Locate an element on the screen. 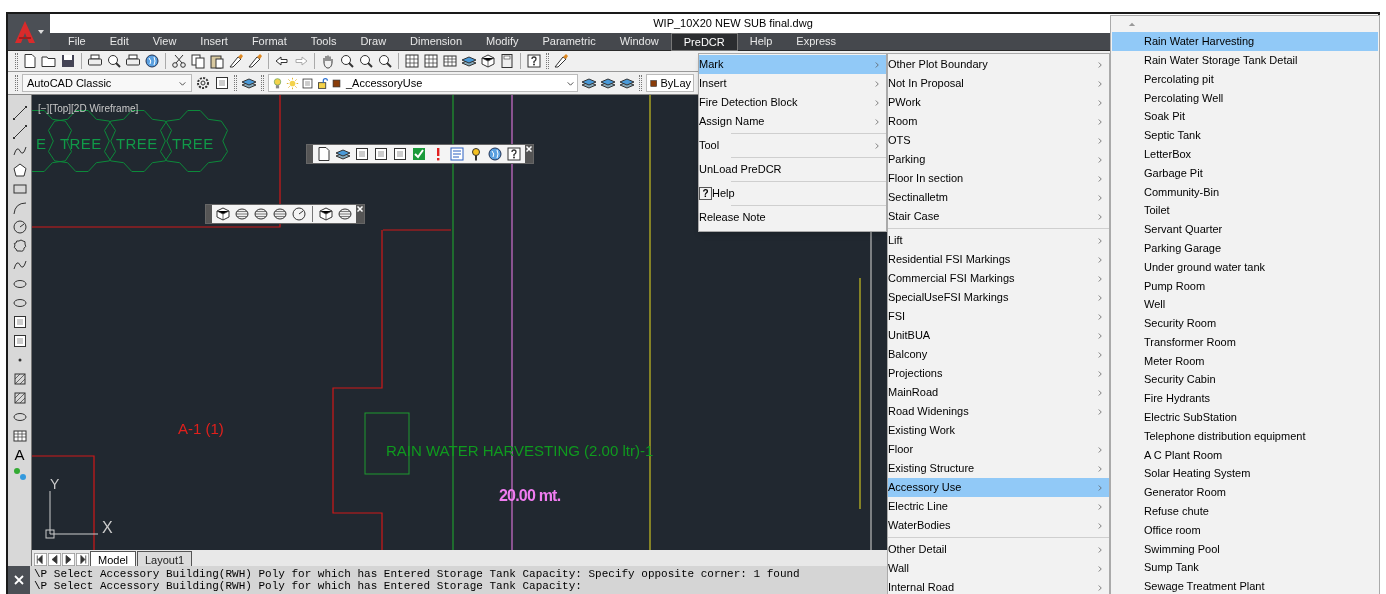  help-icon is located at coordinates (534, 61).